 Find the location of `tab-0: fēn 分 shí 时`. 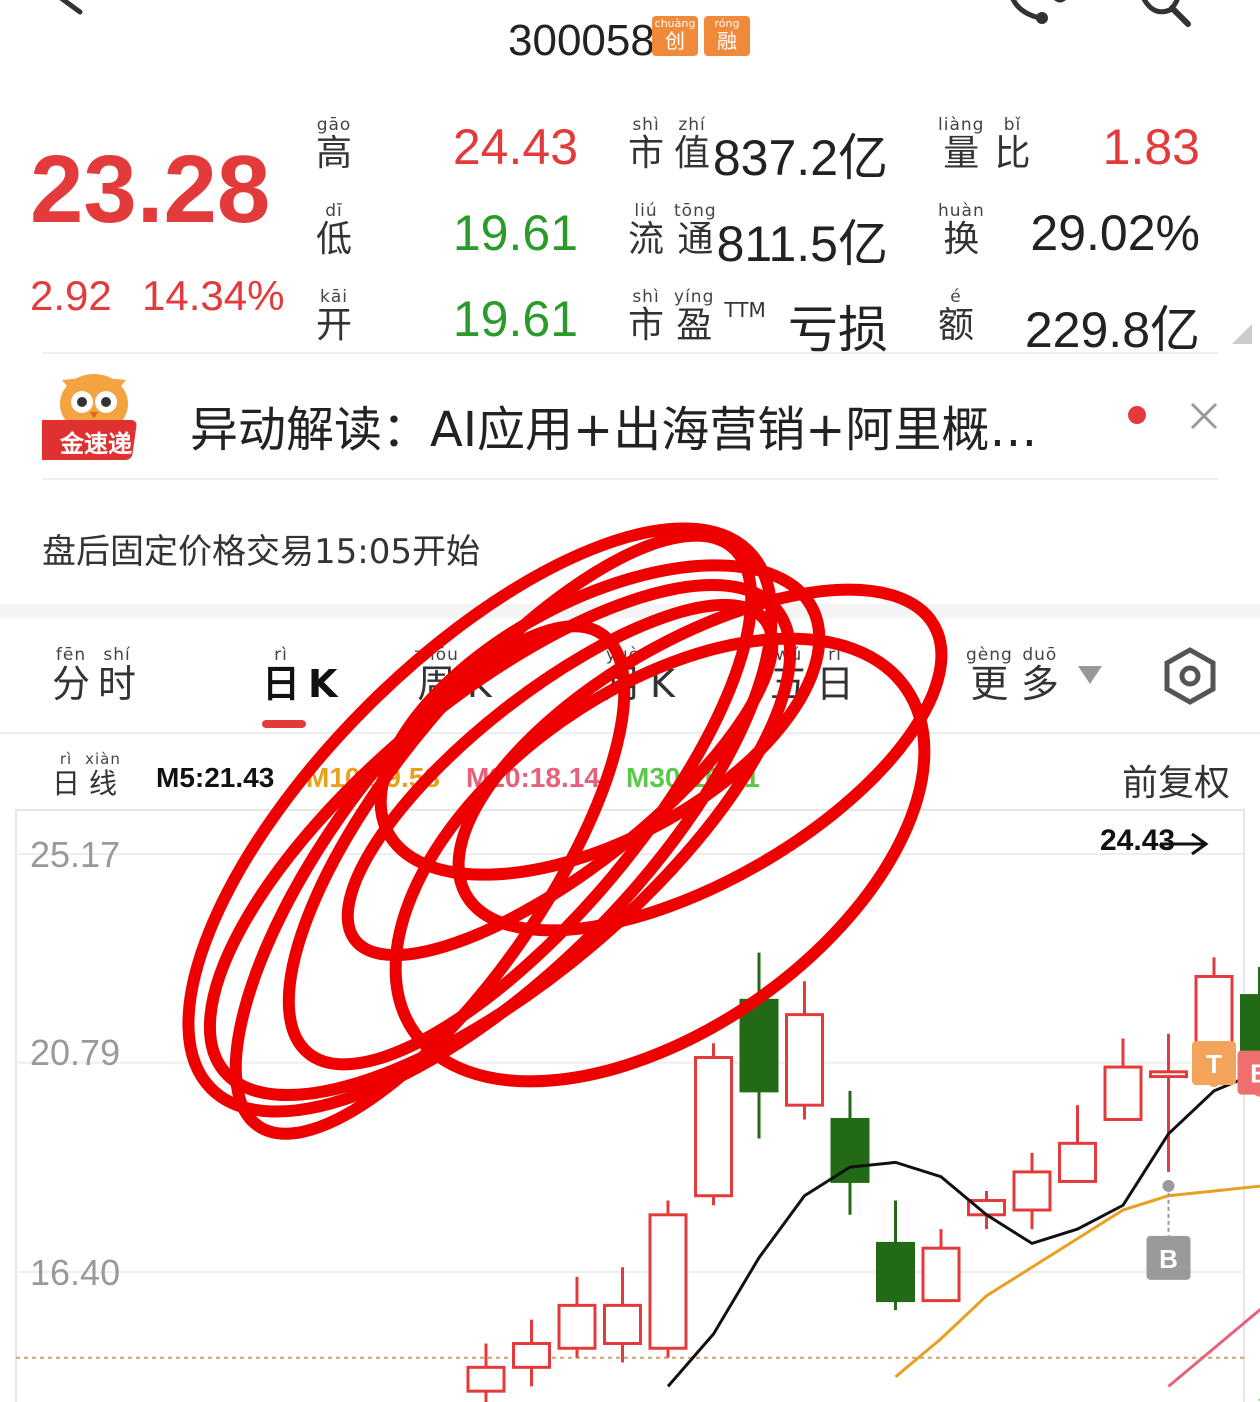

tab-0: fēn 分 shí 时 is located at coordinates (98, 675).